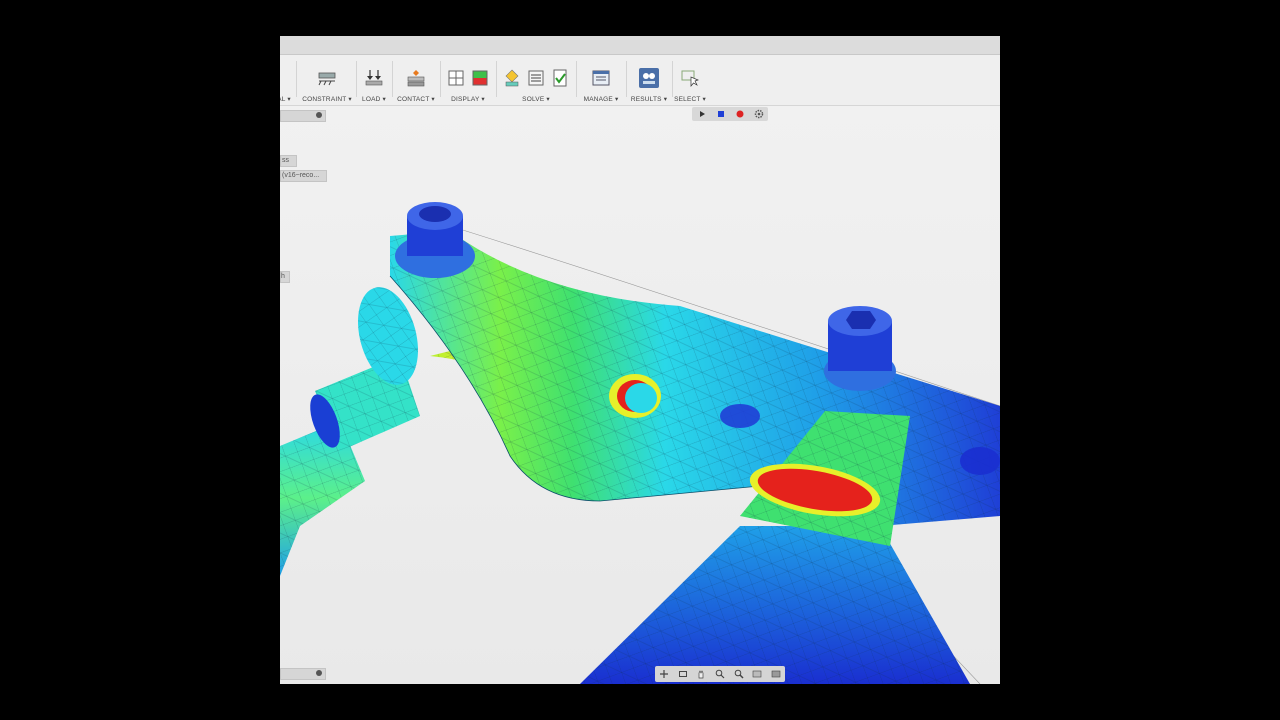 Image resolution: width=1280 pixels, height=720 pixels. I want to click on toolbar-group-load: LOAD ▾, so click(374, 80).